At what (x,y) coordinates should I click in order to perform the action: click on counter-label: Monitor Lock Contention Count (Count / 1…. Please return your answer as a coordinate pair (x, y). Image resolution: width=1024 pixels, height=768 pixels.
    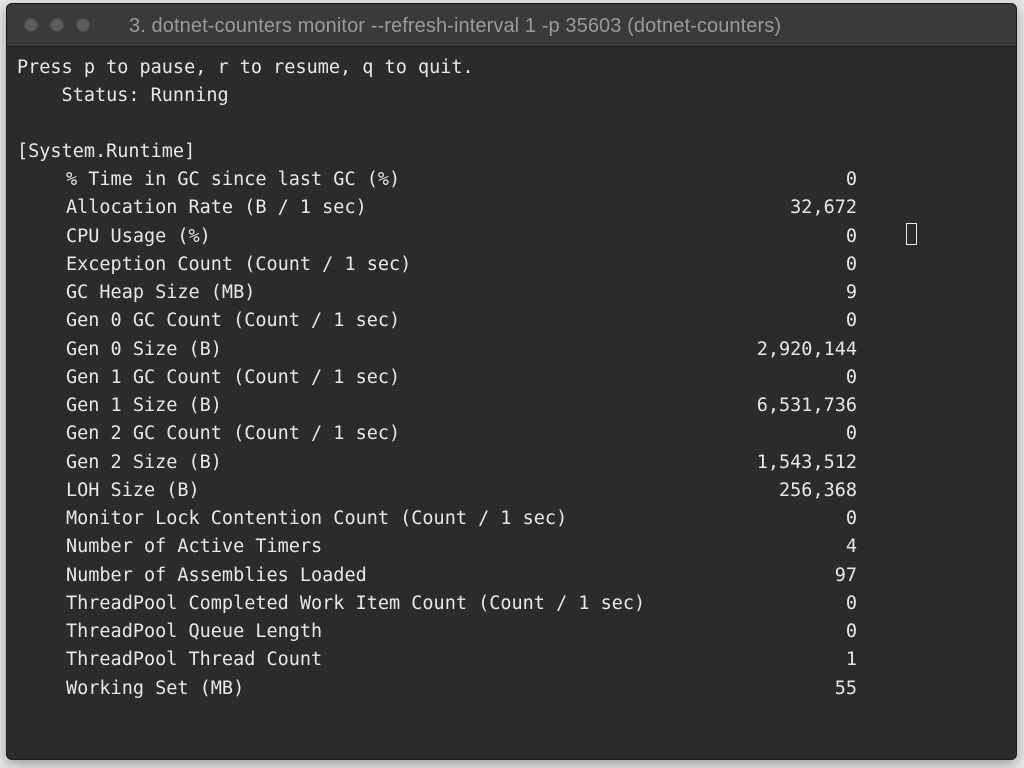
    Looking at the image, I should click on (317, 518).